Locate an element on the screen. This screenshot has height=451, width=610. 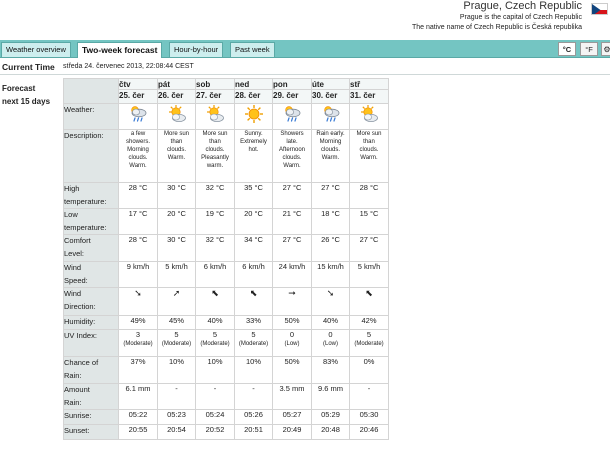
sunrise-cell: 05:30 is located at coordinates (369, 417).